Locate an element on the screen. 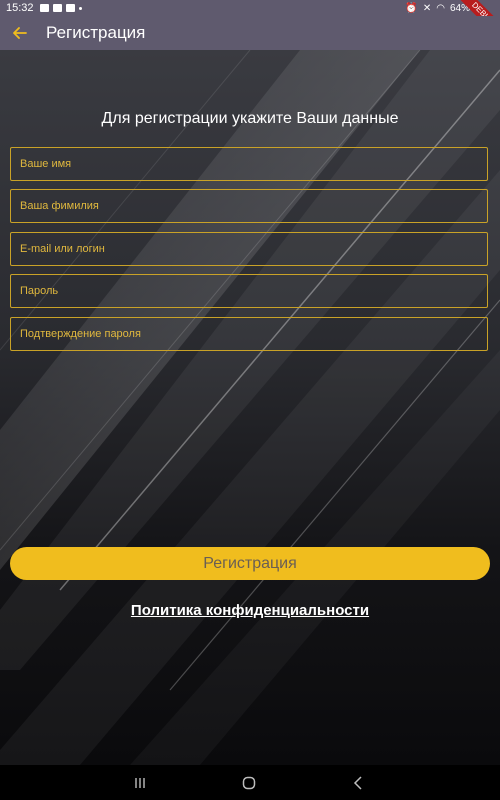  password-input is located at coordinates (249, 291).